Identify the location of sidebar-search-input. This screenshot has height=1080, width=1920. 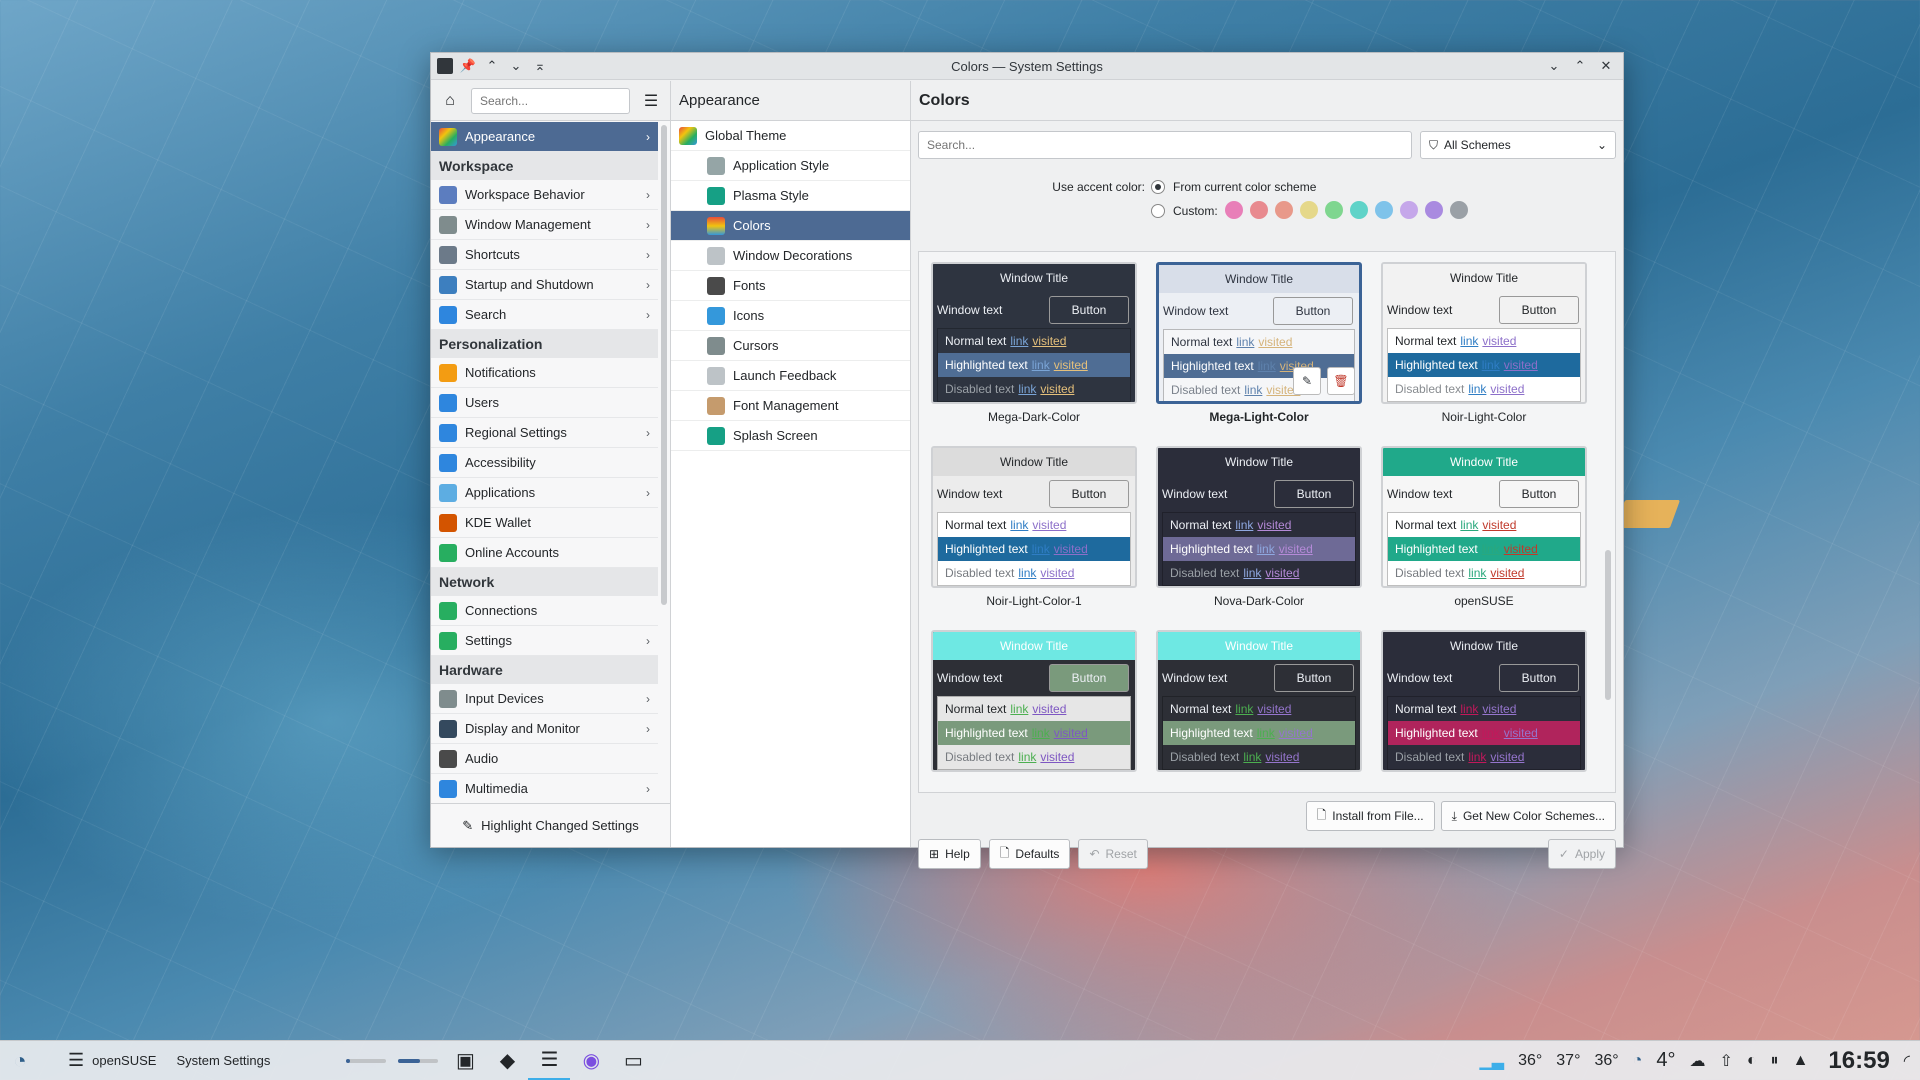
(550, 100).